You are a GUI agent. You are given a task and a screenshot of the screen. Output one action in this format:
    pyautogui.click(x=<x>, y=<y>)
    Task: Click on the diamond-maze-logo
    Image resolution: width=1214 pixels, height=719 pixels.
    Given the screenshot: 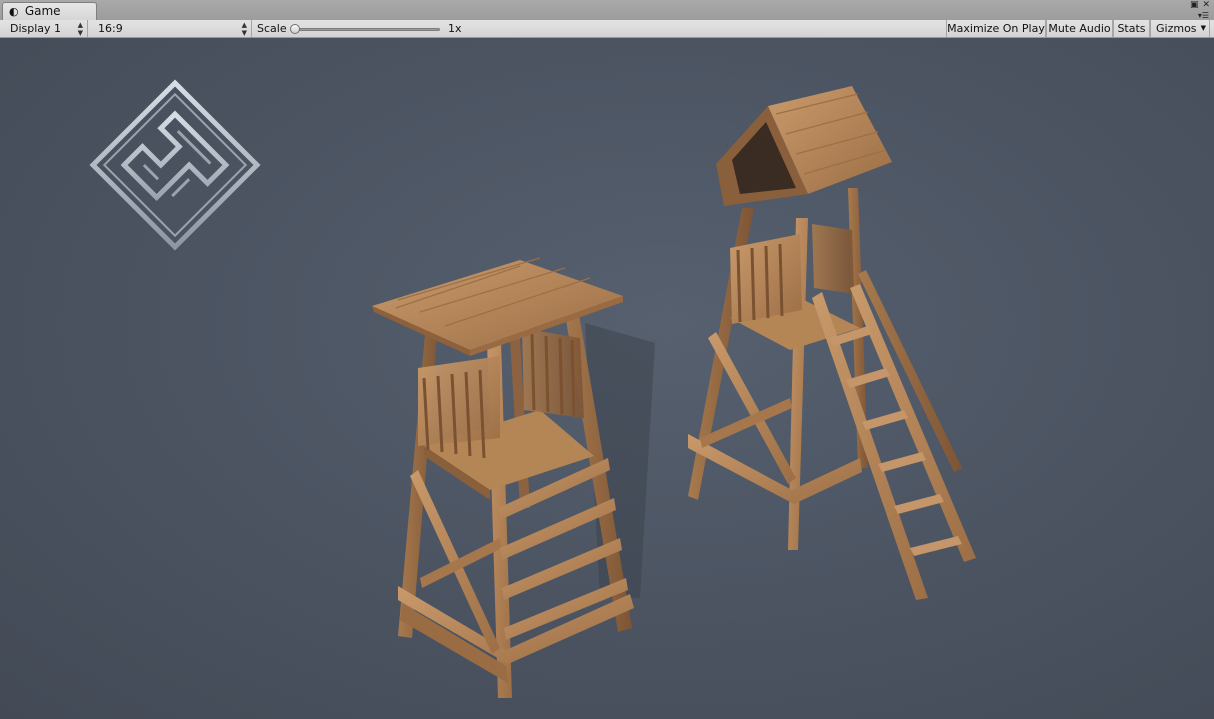 What is the action you would take?
    pyautogui.click(x=175, y=165)
    